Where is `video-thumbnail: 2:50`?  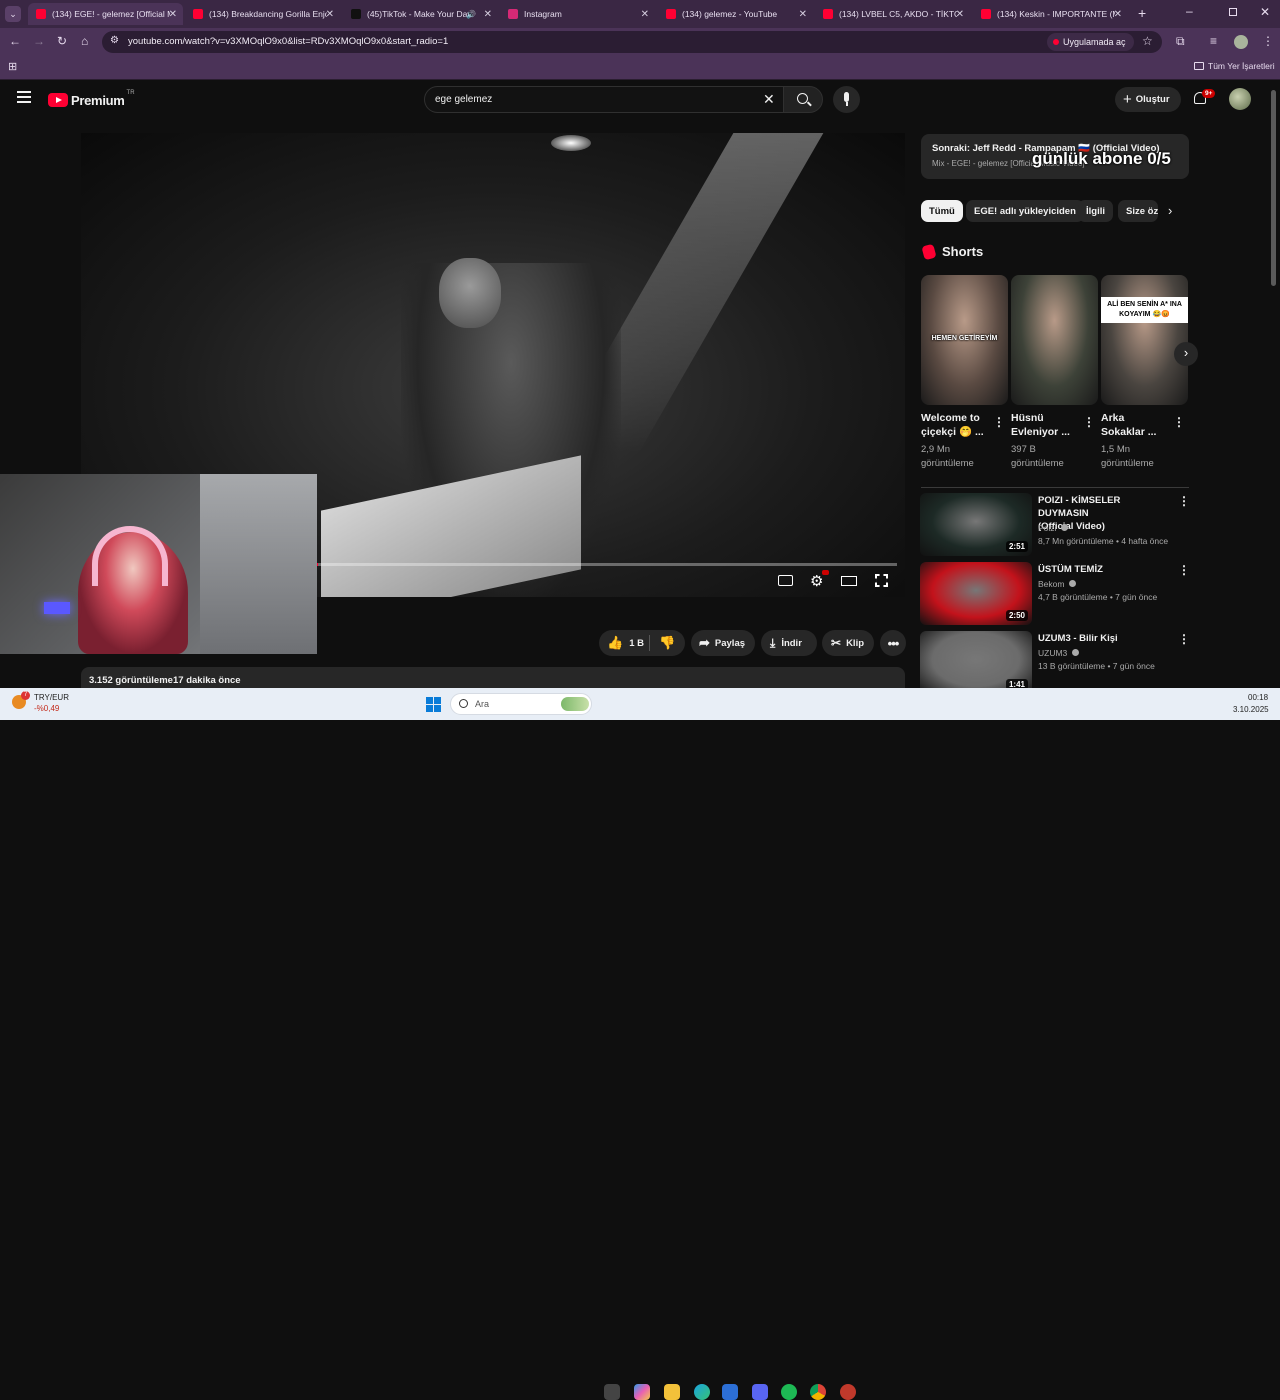 video-thumbnail: 2:50 is located at coordinates (976, 593).